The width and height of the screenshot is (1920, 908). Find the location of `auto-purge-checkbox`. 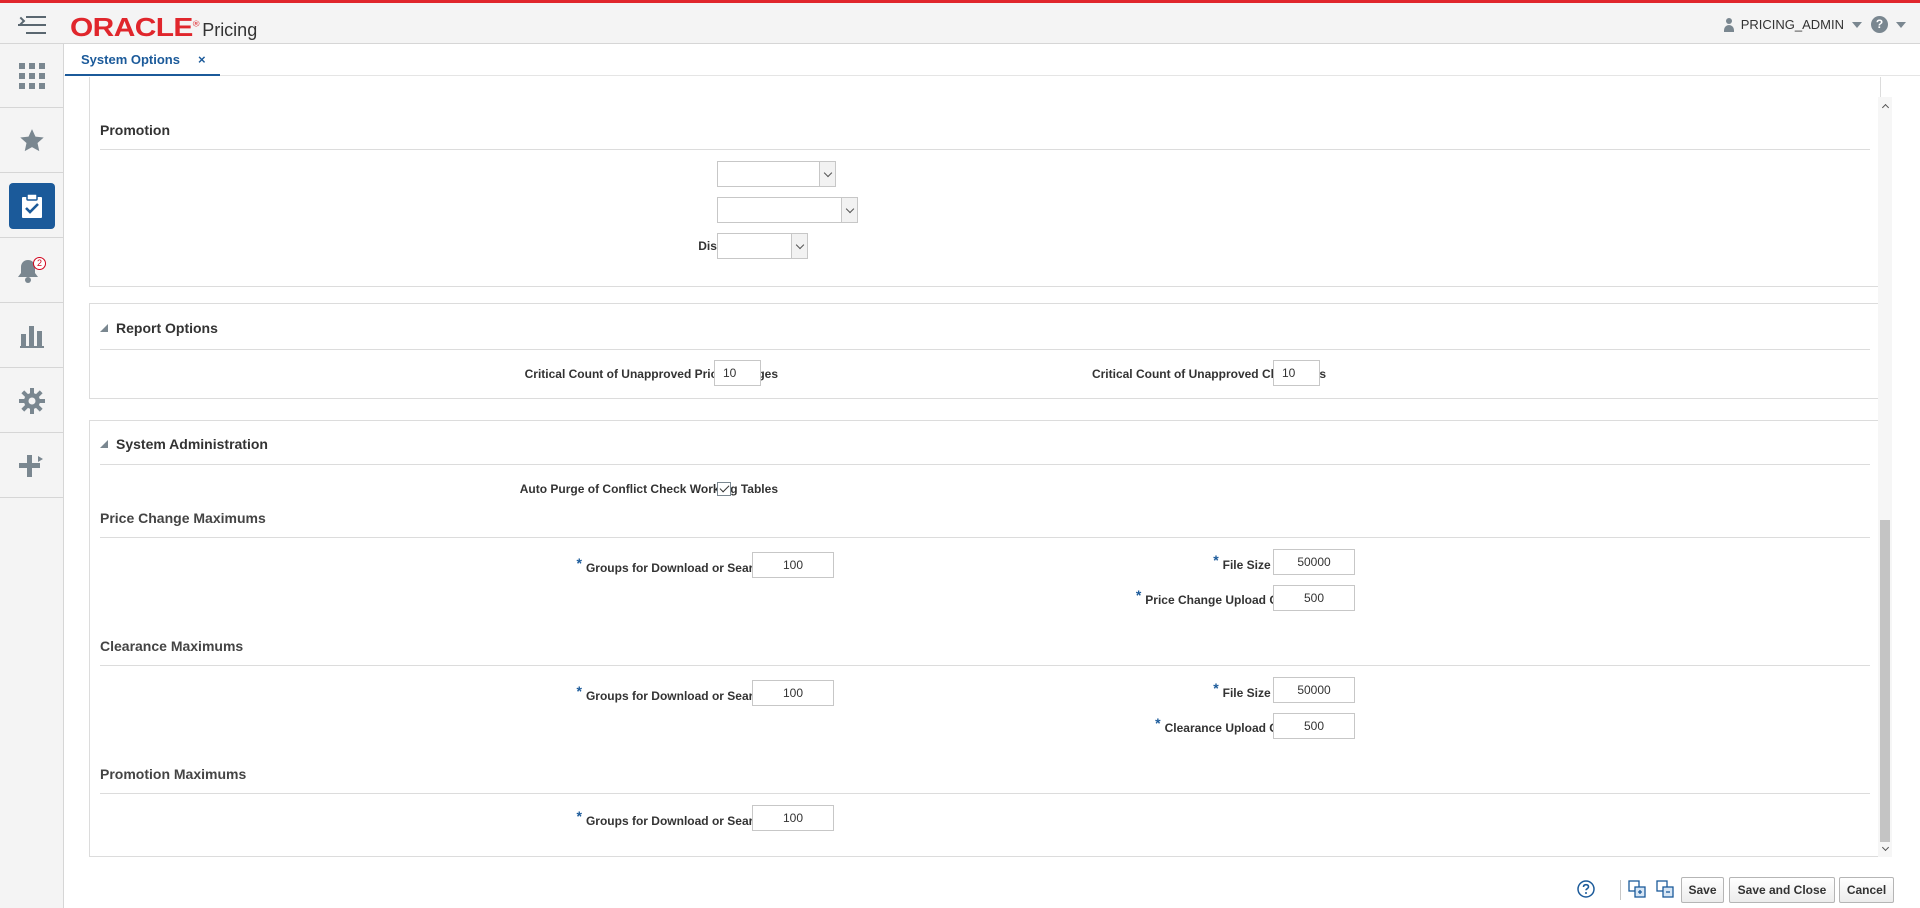

auto-purge-checkbox is located at coordinates (724, 489).